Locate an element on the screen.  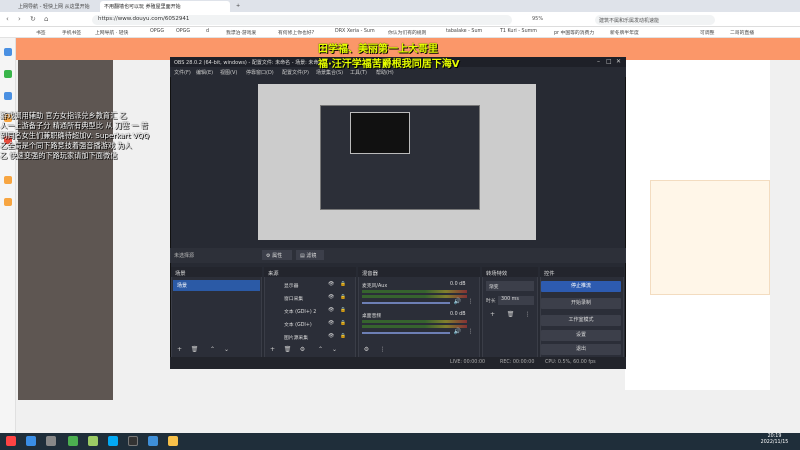
mixer-dock-title: 混音器 is located at coordinates (419, 272).